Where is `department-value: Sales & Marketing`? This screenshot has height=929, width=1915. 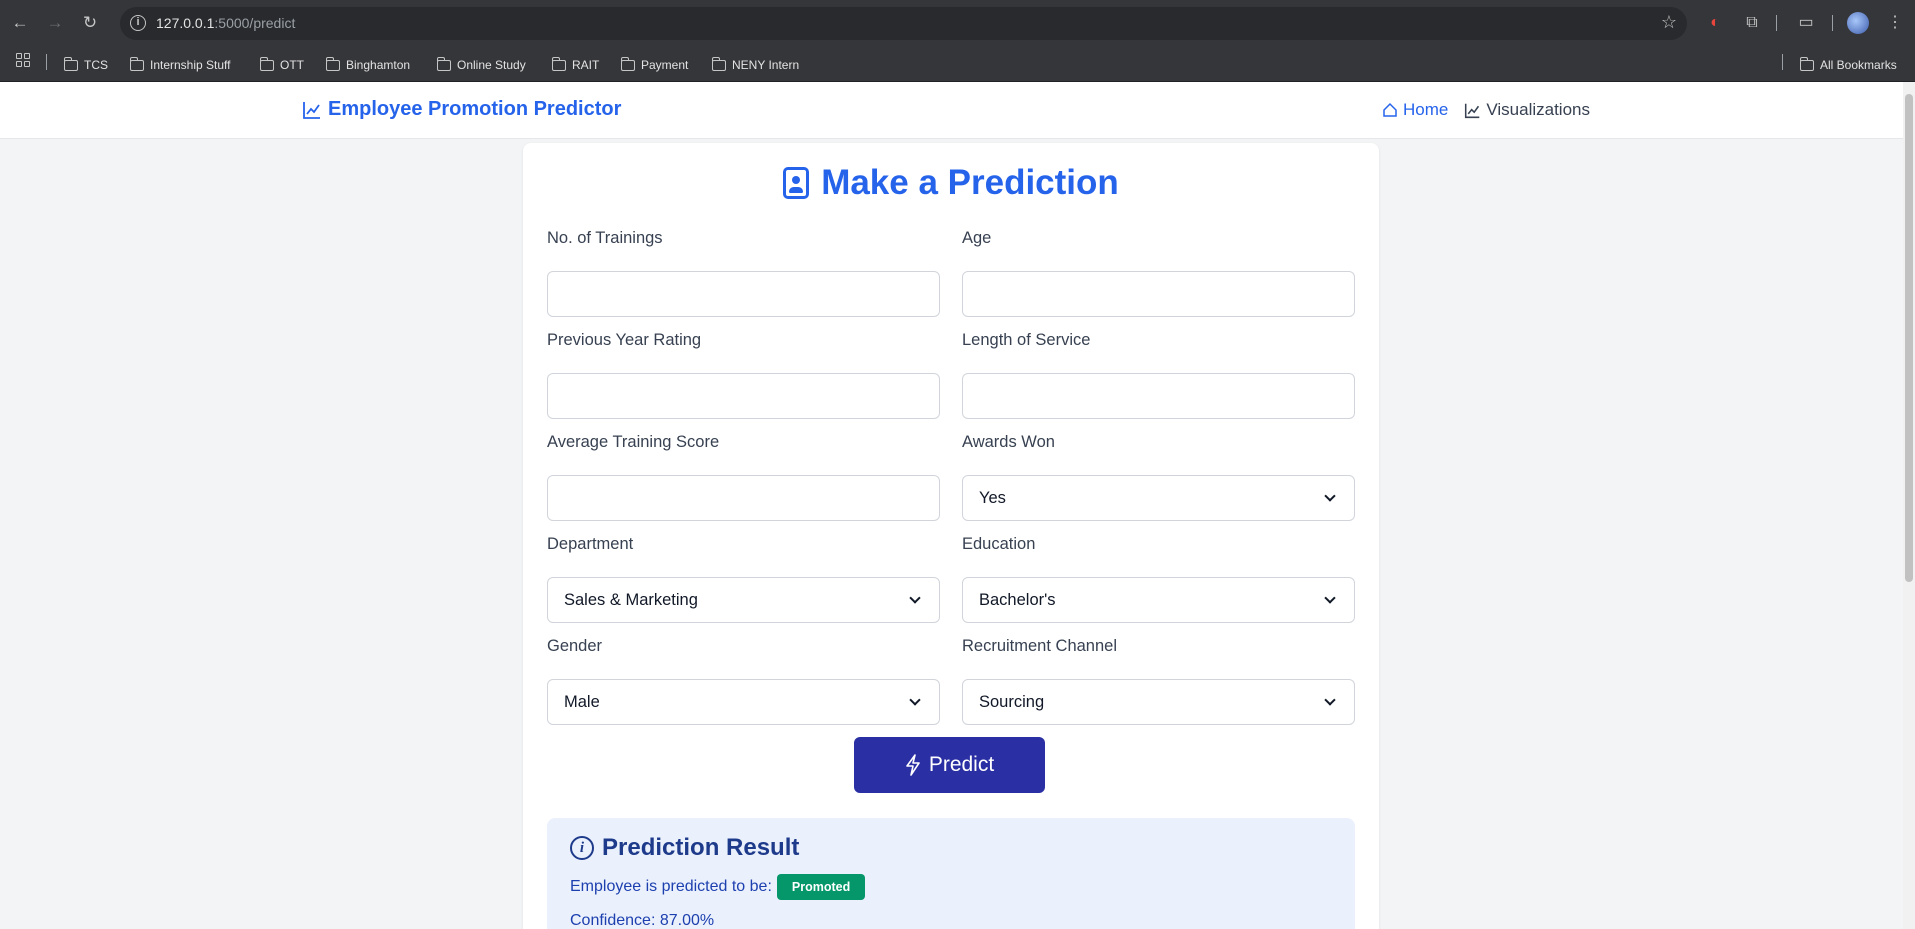
department-value: Sales & Marketing is located at coordinates (631, 600).